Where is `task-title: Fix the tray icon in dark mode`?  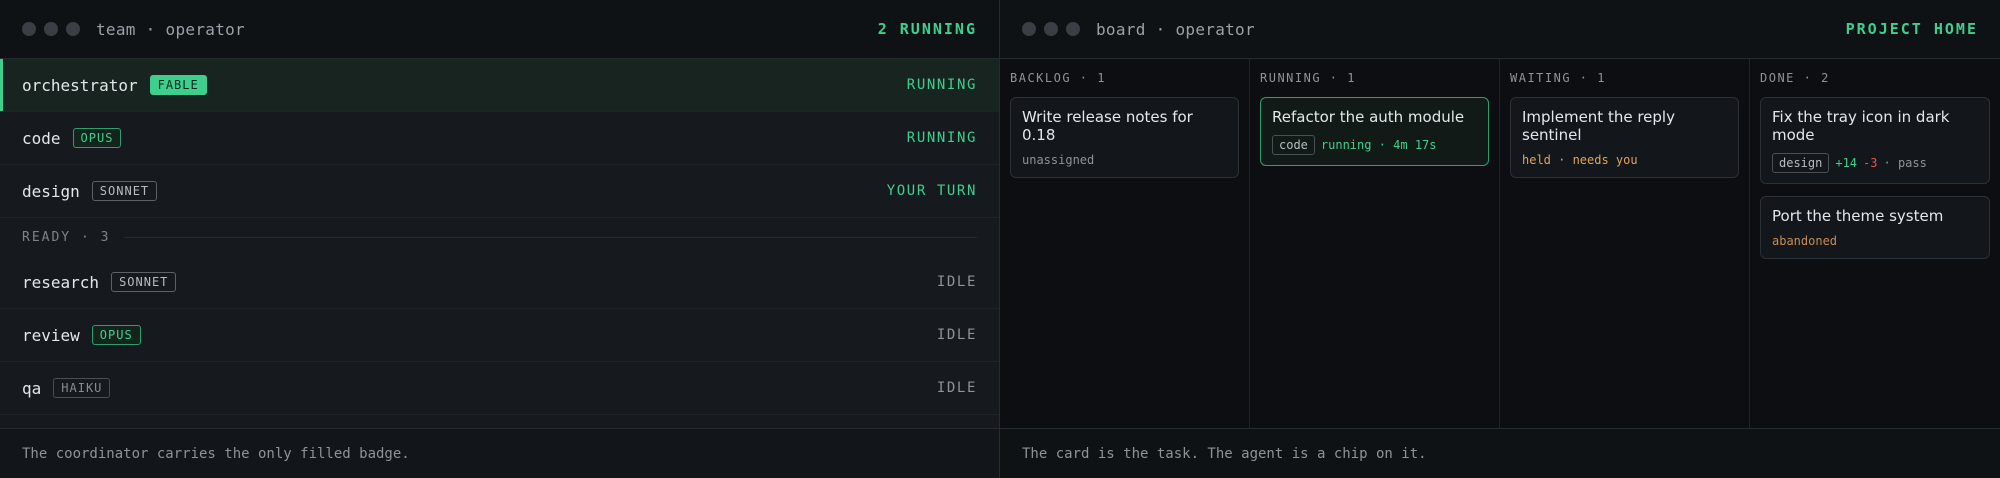
task-title: Fix the tray icon in dark mode is located at coordinates (1861, 126).